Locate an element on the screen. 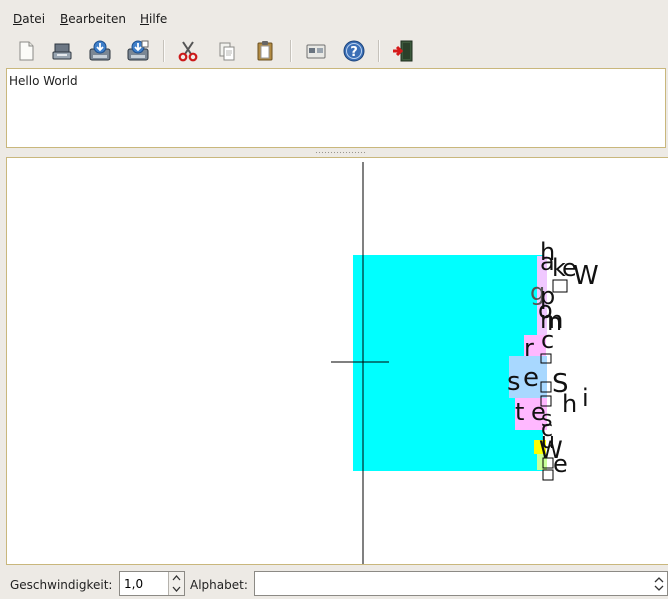 This screenshot has width=668, height=599. spin-up-button is located at coordinates (176, 577).